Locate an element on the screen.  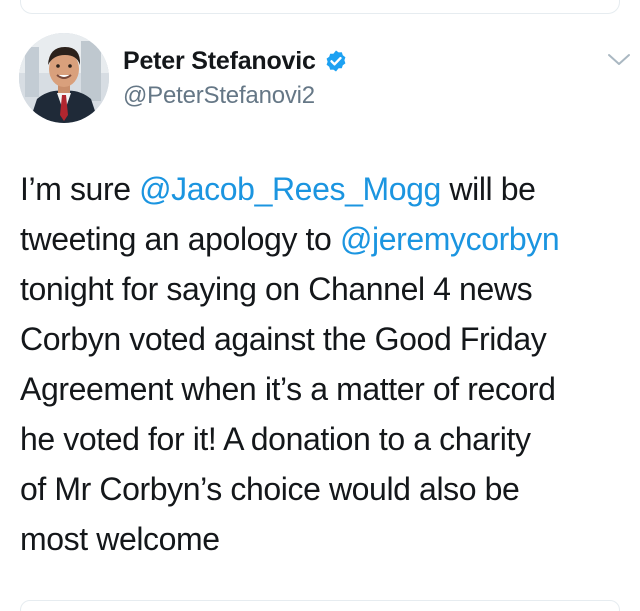
tweet-text-line: I’m sure @Jacob_Rees_Mogg will be is located at coordinates (326, 189).